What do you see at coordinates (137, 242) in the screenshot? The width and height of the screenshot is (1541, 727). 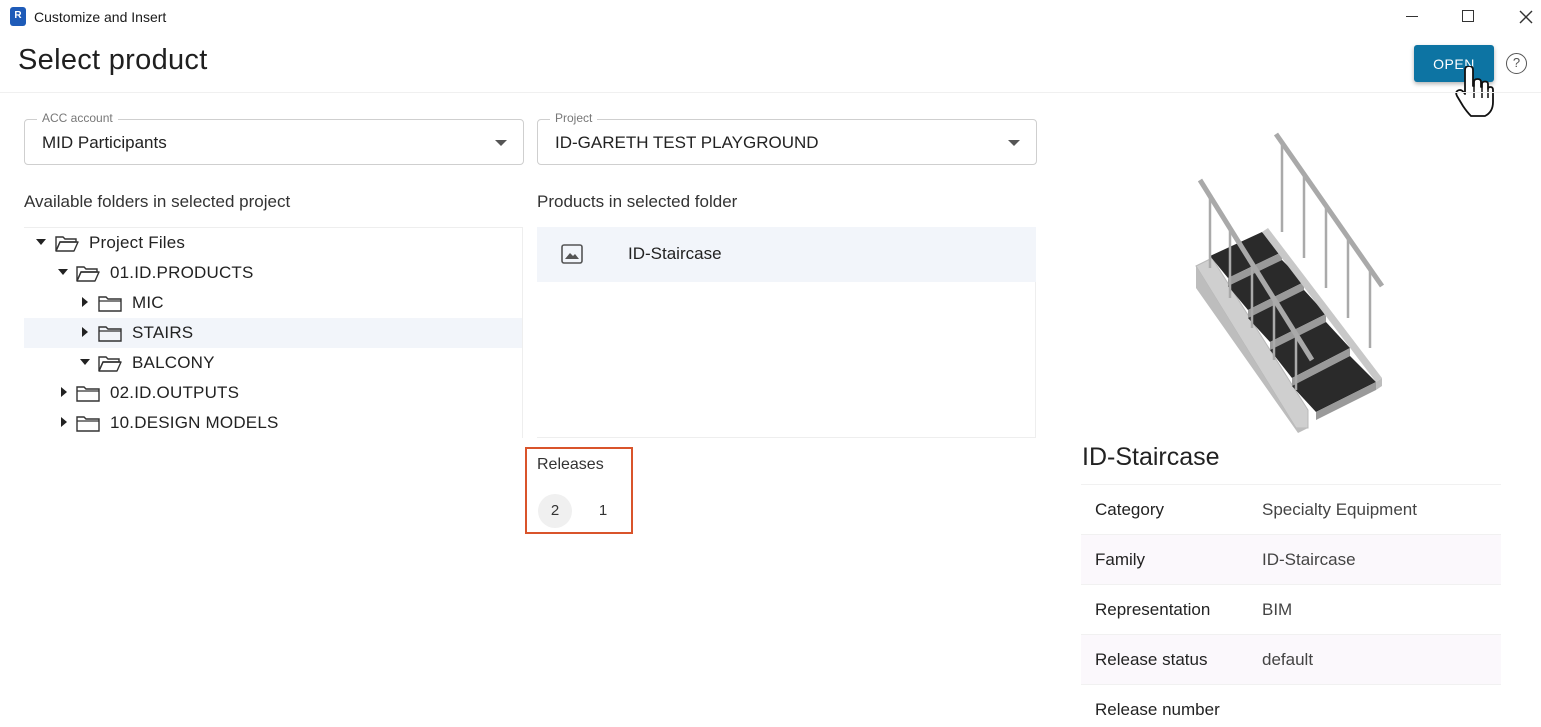 I see `tree-item-label: Project Files` at bounding box center [137, 242].